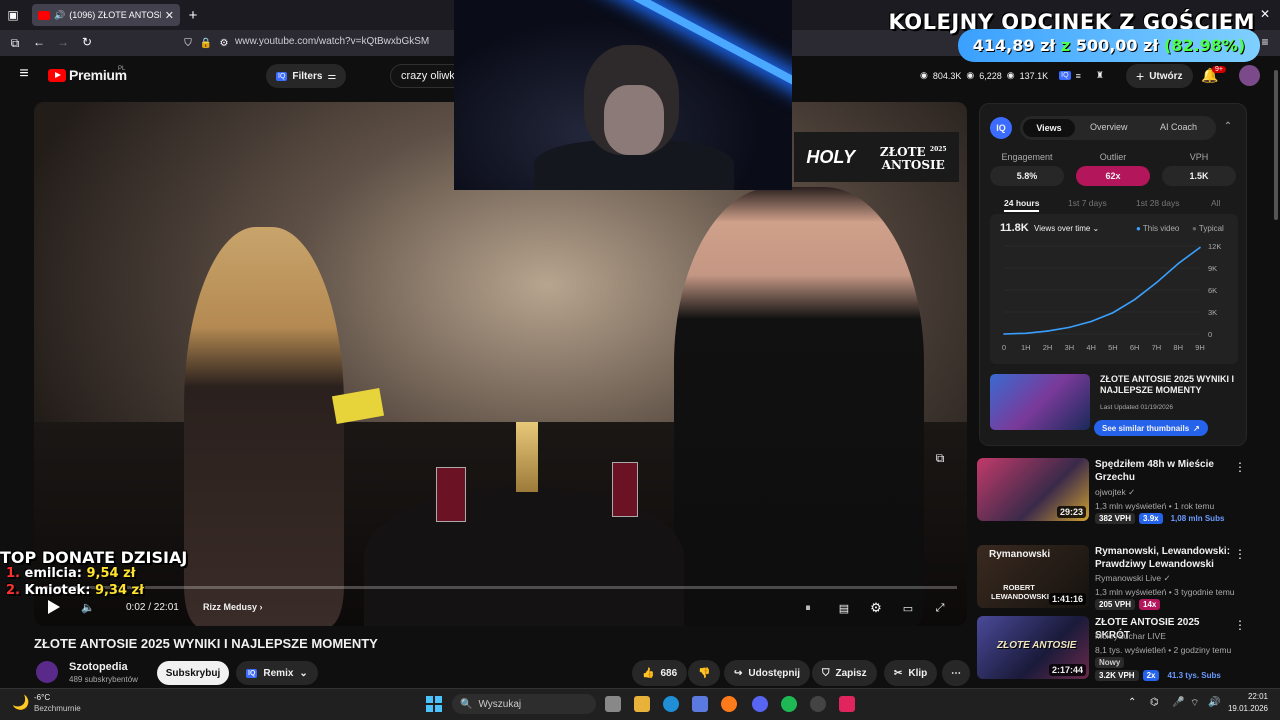 This screenshot has width=1280, height=720. I want to click on url-text: www.youtube.com/watch?v=kQtBwxbGkSM, so click(332, 41).